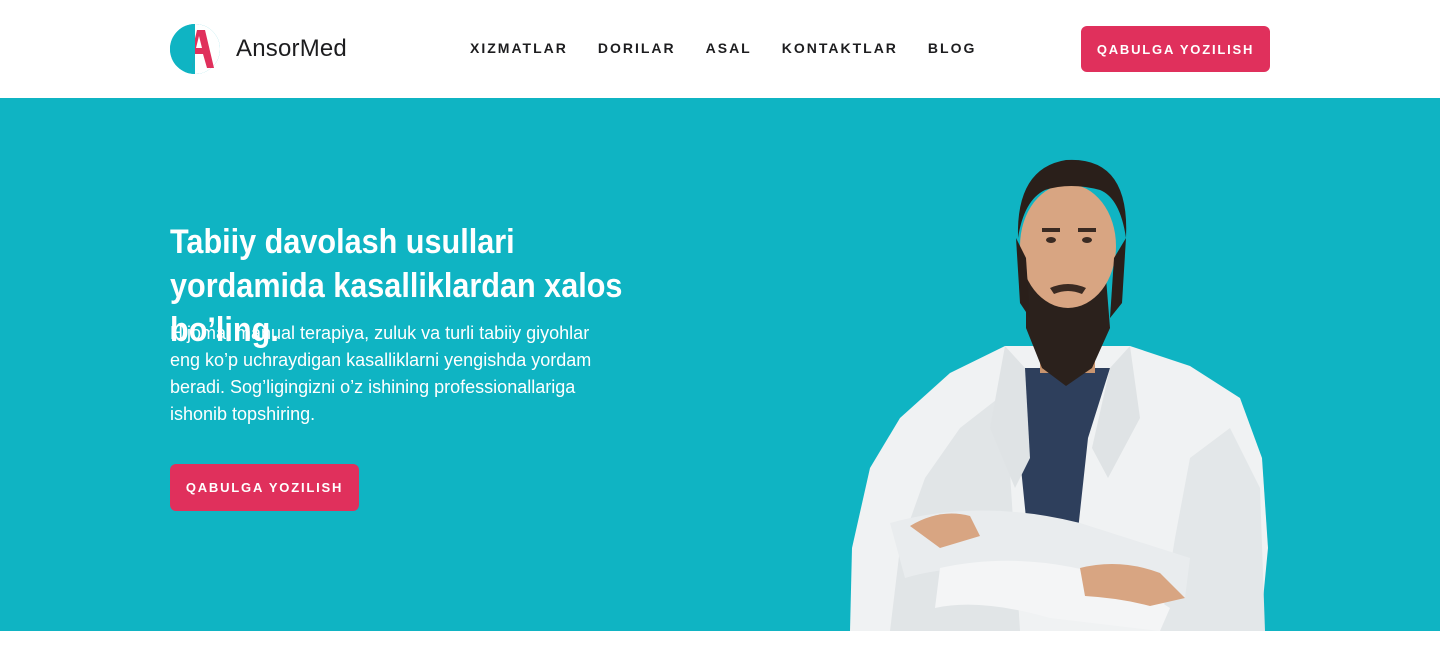 The image size is (1440, 659). What do you see at coordinates (720, 645) in the screenshot?
I see `page-bottom` at bounding box center [720, 645].